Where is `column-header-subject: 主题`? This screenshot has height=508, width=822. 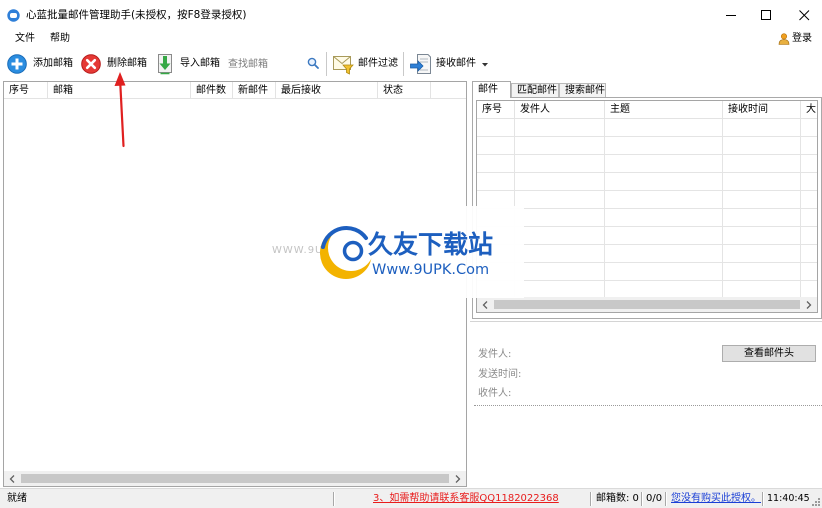
column-header-subject: 主题 is located at coordinates (664, 109).